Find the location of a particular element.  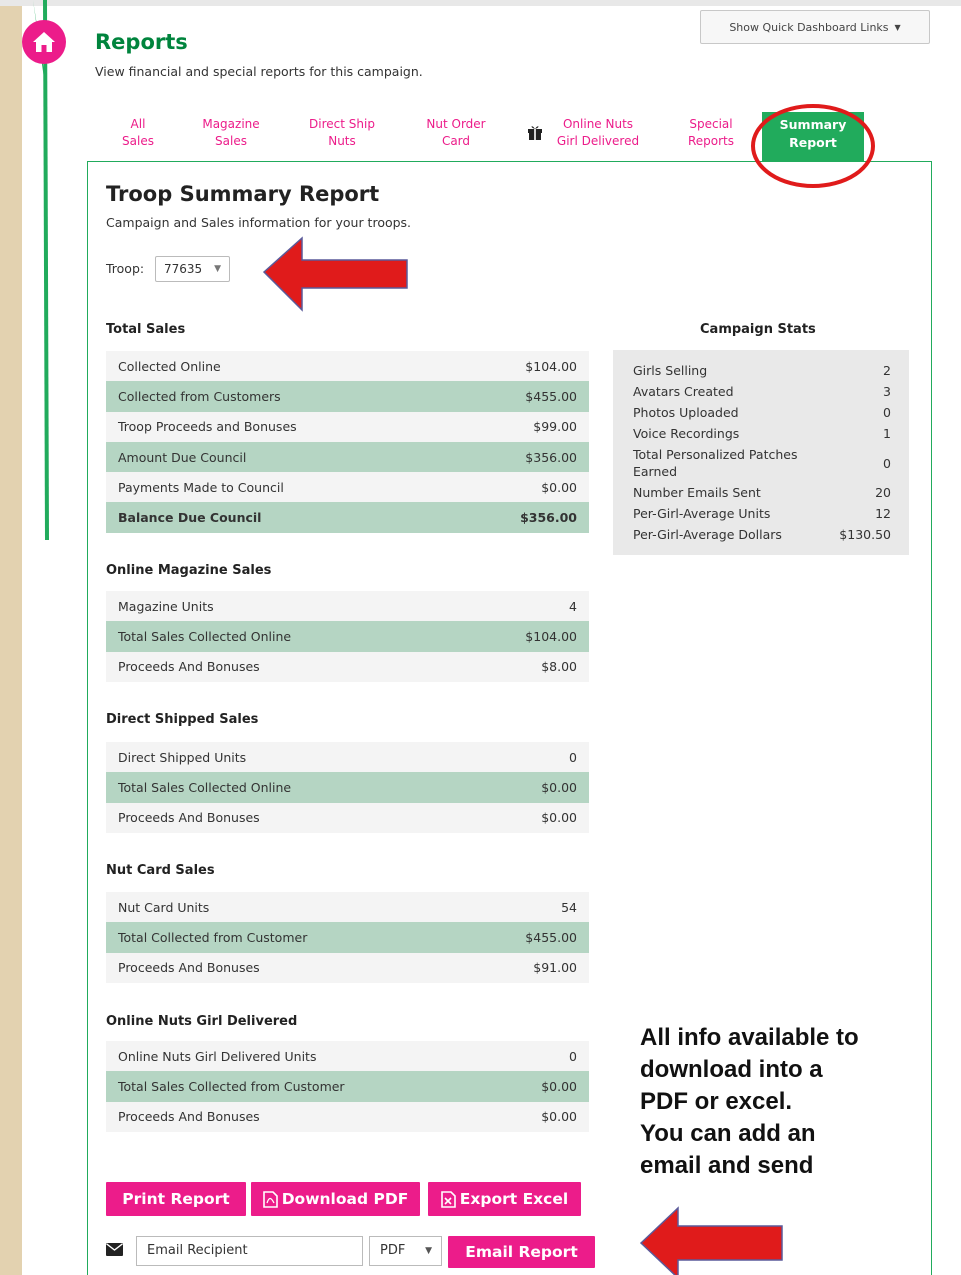

chevron-down-icon: ▼ is located at coordinates (897, 27).